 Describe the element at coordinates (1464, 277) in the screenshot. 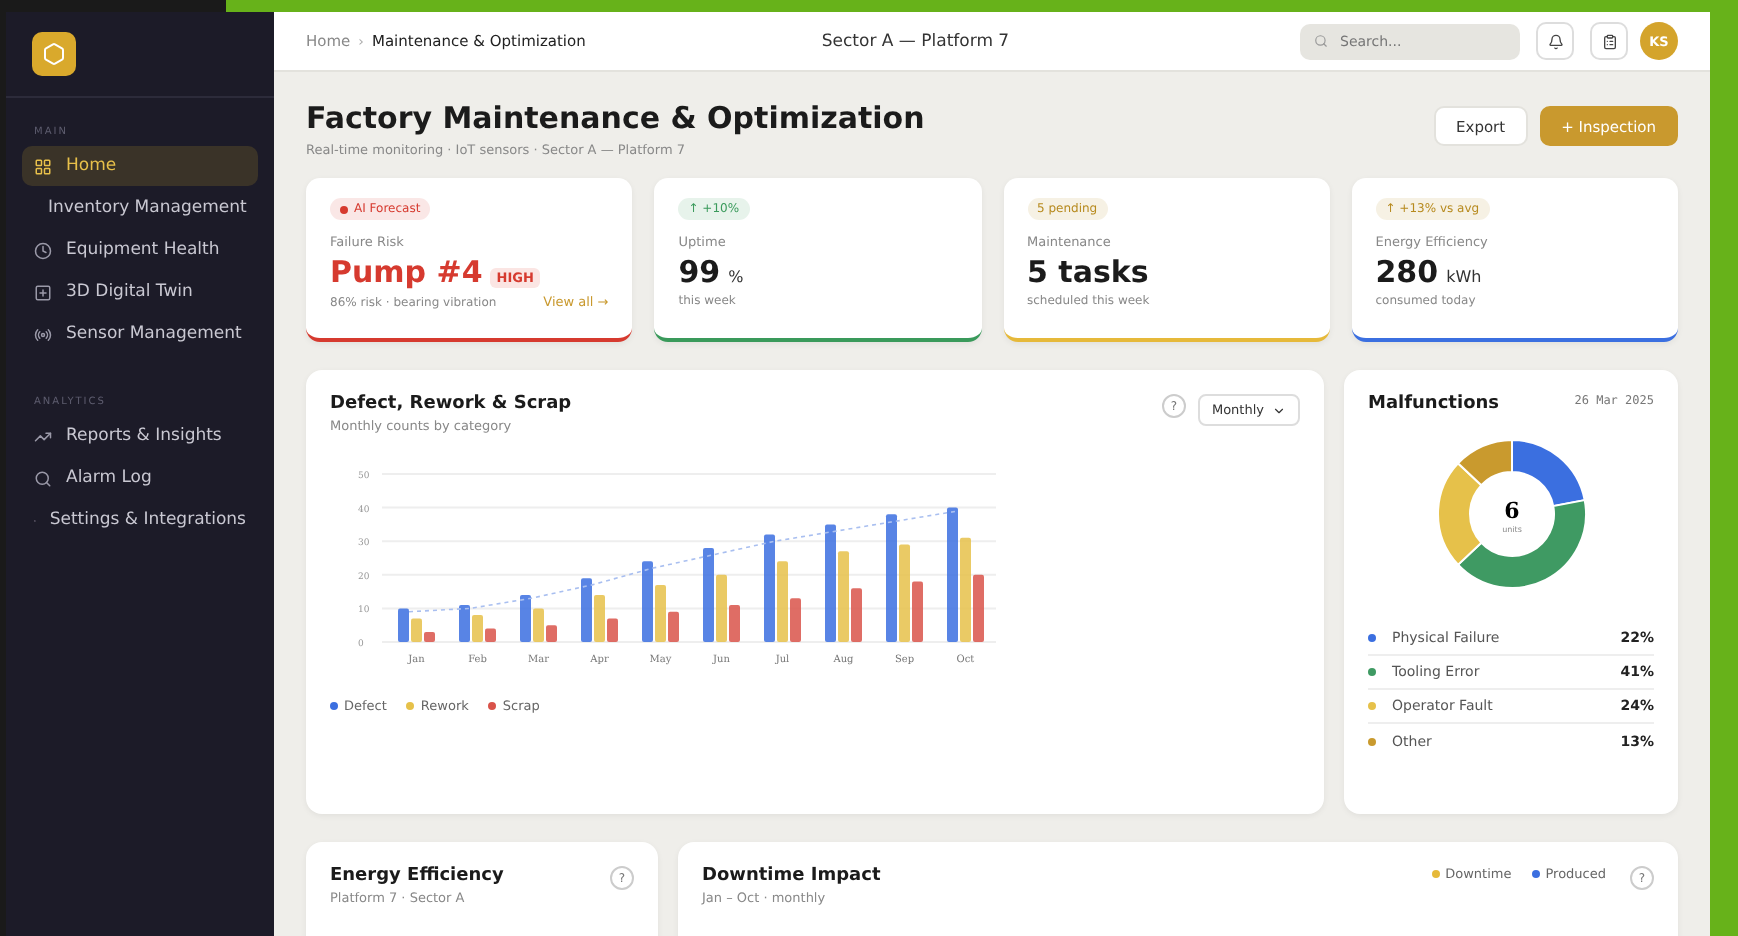

I see `kpi-unit: kWh` at that location.